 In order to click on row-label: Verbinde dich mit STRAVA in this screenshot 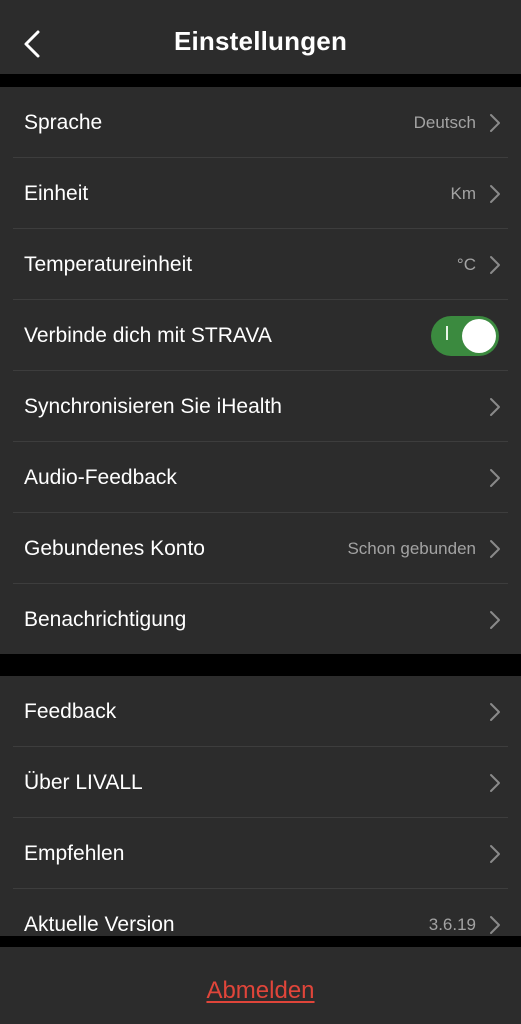, I will do `click(148, 335)`.